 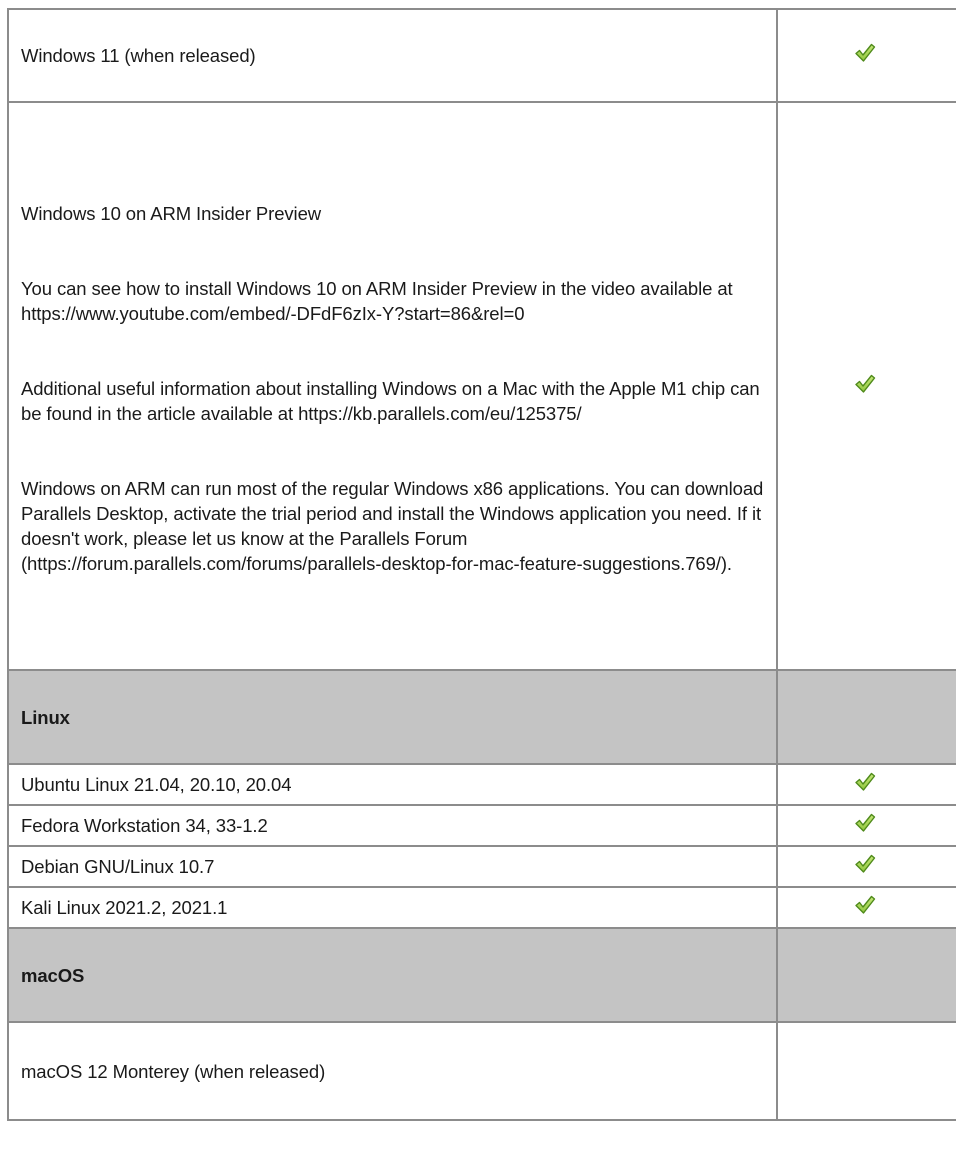 I want to click on table-row: Fedora Workstation 34, 33-1.2, so click(x=481, y=825).